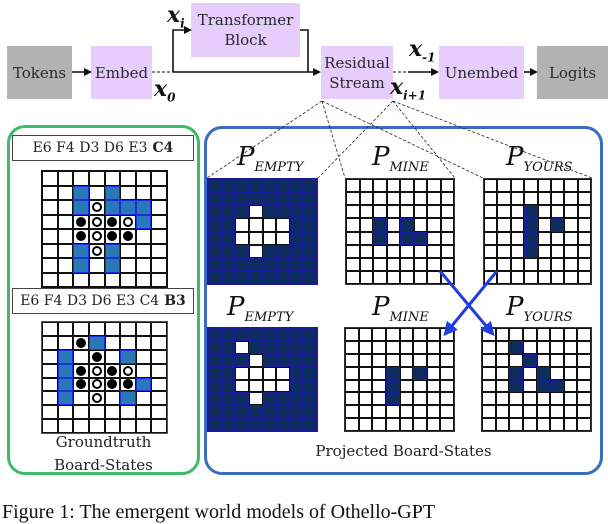  What do you see at coordinates (471, 303) in the screenshot?
I see `swap-arrow-yours-to-mine` at bounding box center [471, 303].